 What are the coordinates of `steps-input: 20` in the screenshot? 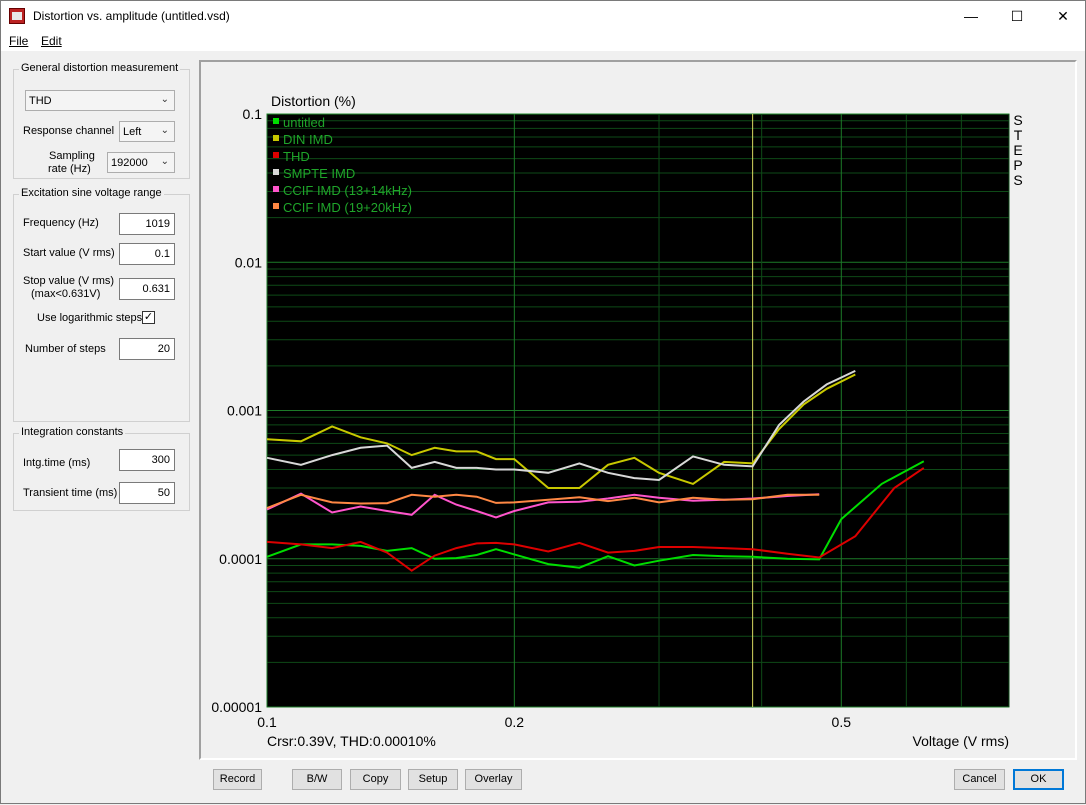 It's located at (147, 349).